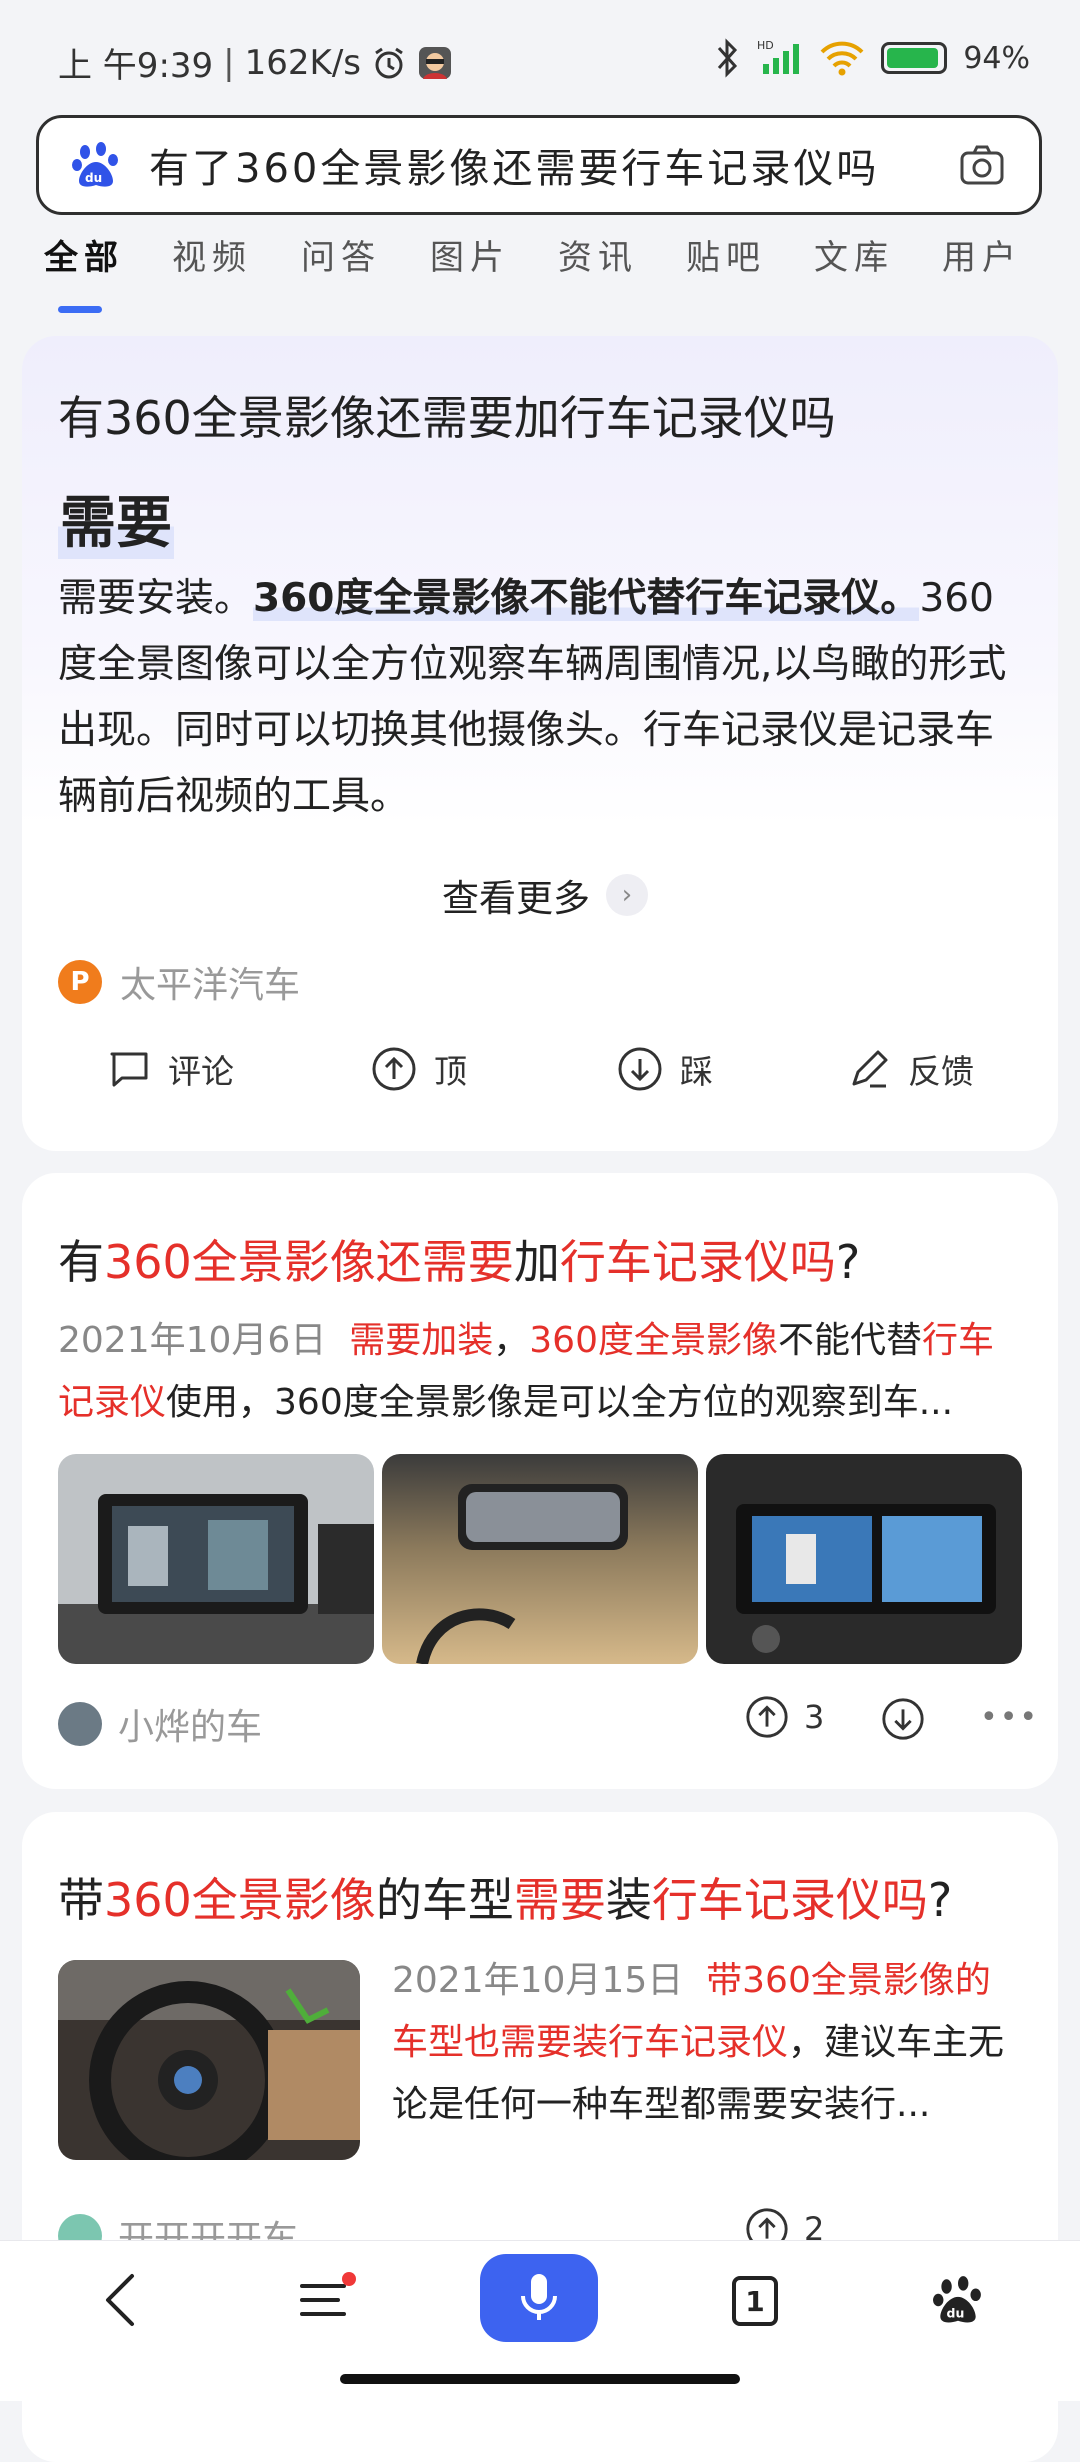 Image resolution: width=1080 pixels, height=2462 pixels. What do you see at coordinates (349, 2279) in the screenshot?
I see `notification-dot` at bounding box center [349, 2279].